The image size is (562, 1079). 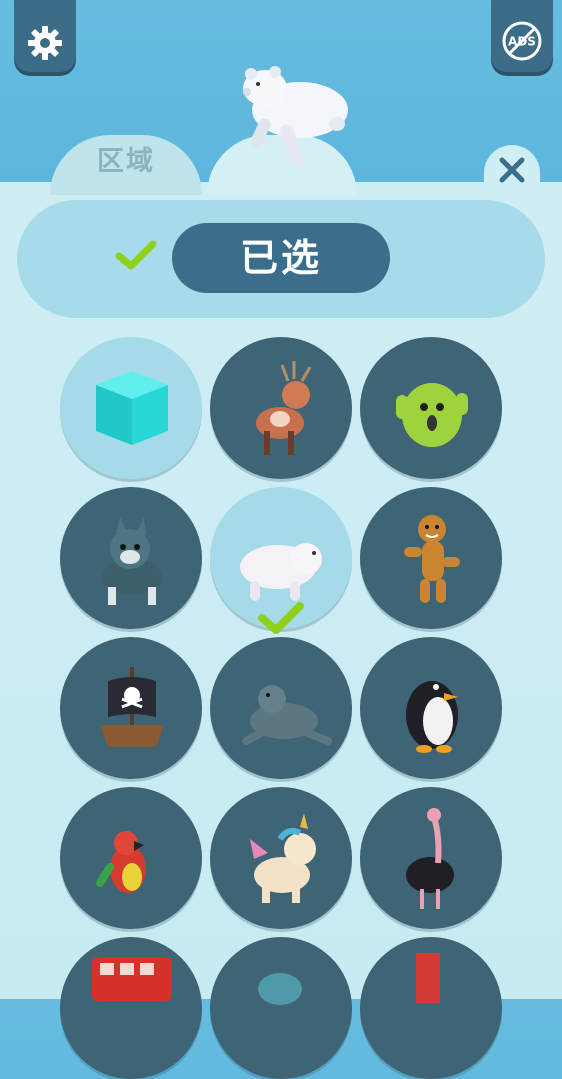 I want to click on hero-preview, so click(x=295, y=117).